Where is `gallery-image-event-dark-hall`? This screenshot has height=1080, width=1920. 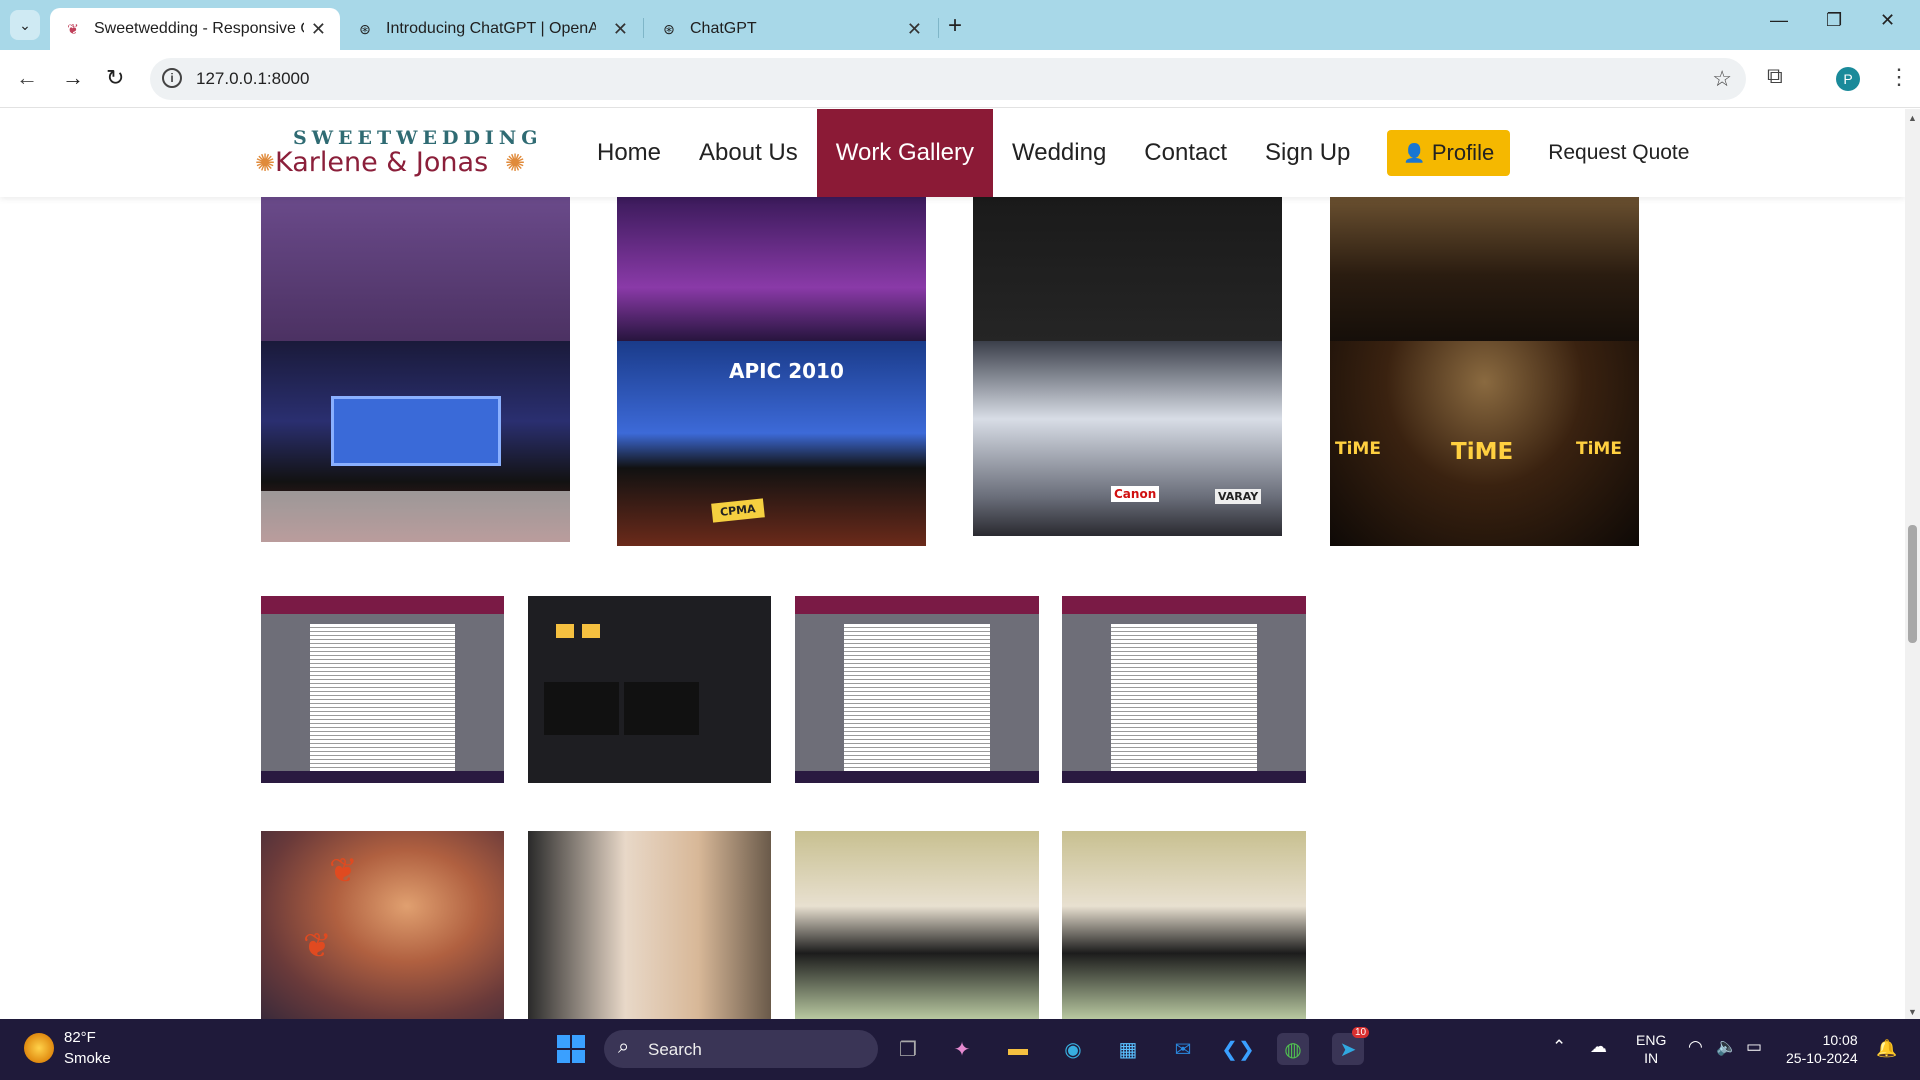
gallery-image-event-dark-hall is located at coordinates (1127, 275).